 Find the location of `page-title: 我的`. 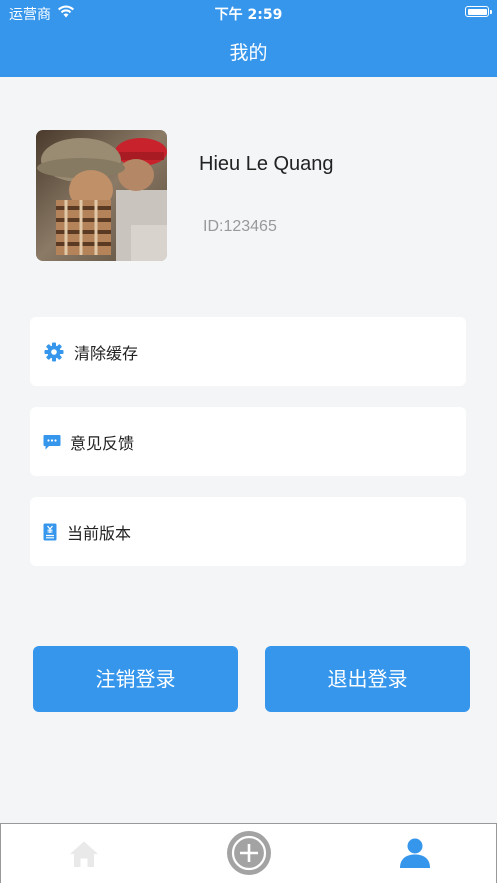

page-title: 我的 is located at coordinates (248, 53).